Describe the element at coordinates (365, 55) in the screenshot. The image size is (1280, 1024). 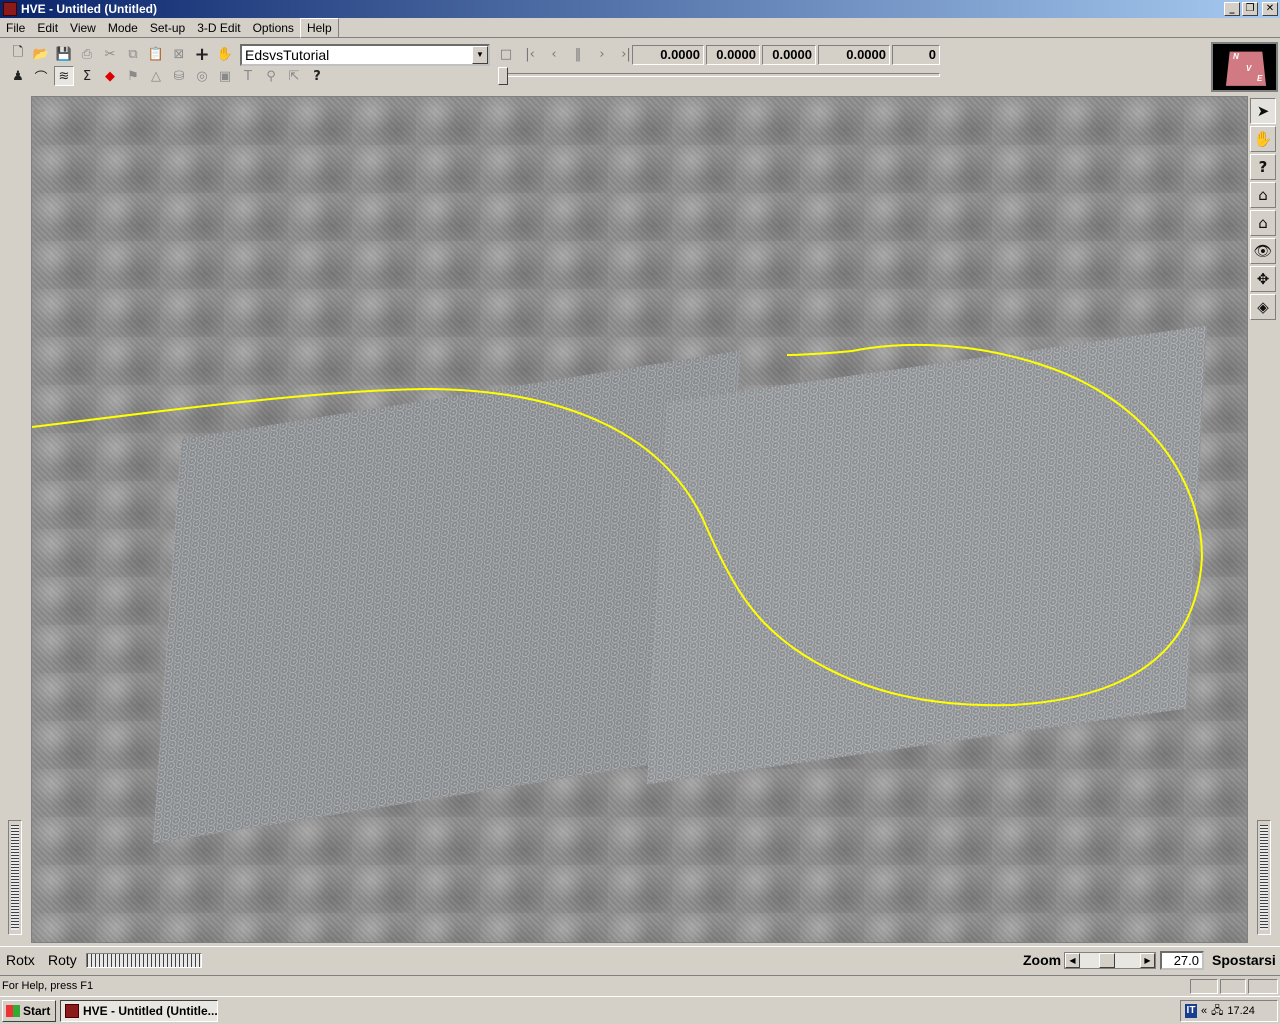
I see `scene-select: EdsvsTutorial ▼` at that location.